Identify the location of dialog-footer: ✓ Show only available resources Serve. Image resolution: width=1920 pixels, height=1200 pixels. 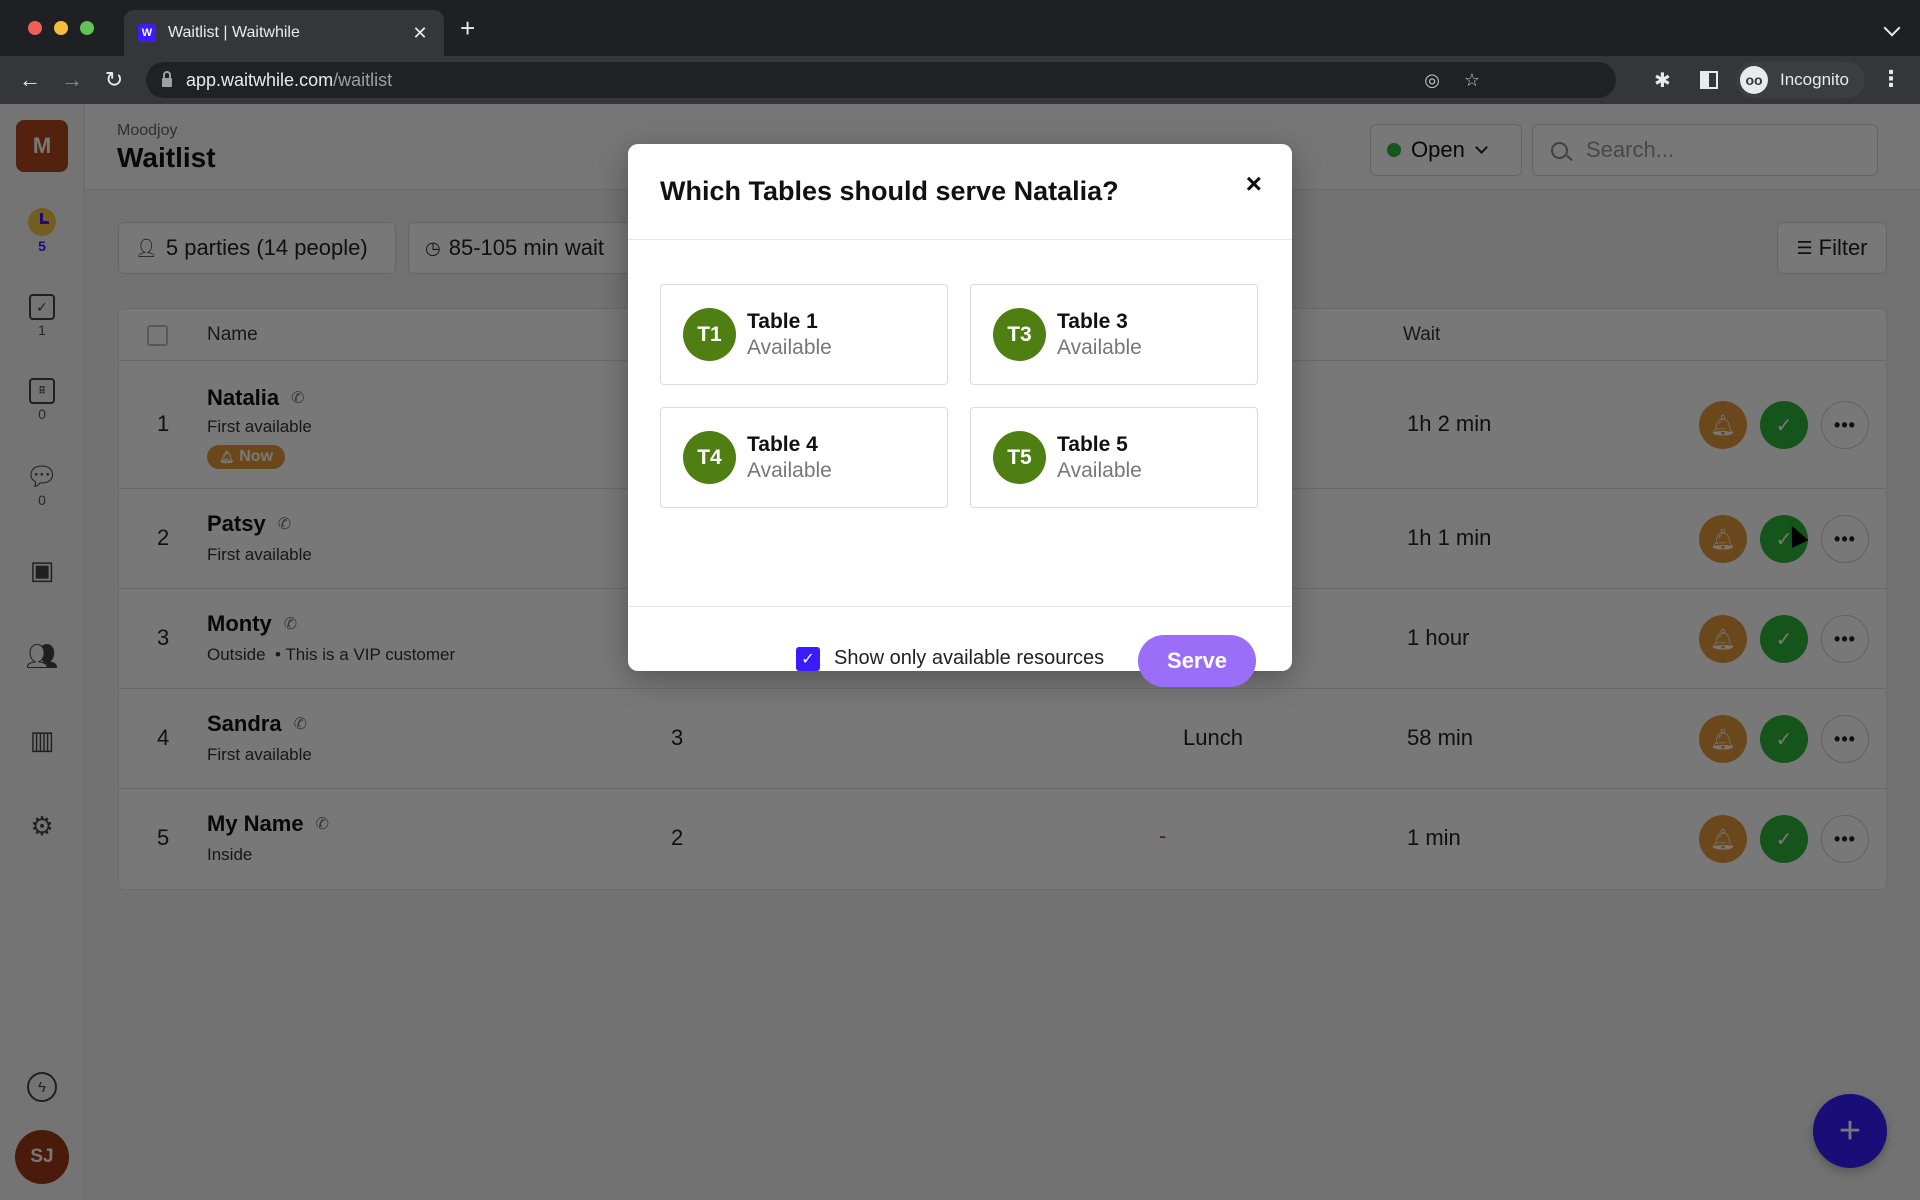
(960, 658).